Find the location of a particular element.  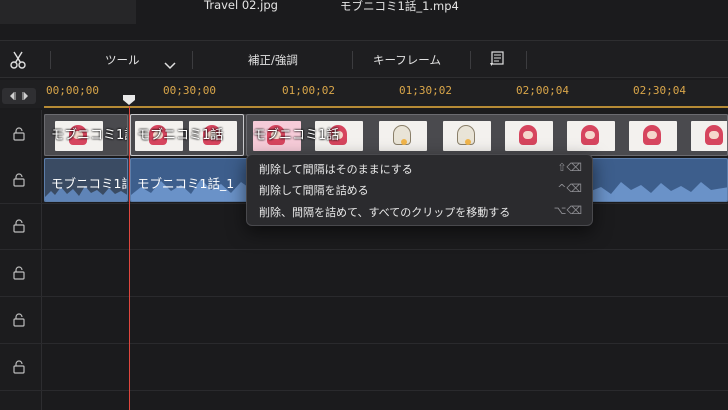

media-name-travel: Travel 02.jpg is located at coordinates (241, 6).